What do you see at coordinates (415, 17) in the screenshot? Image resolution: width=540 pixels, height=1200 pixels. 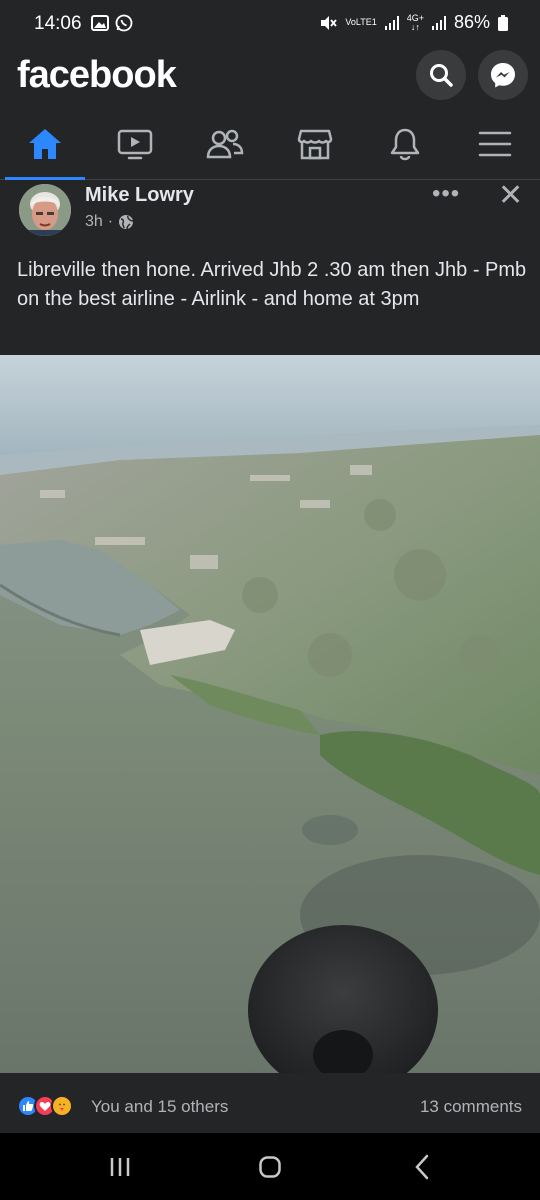 I see `network-text: 4G+` at bounding box center [415, 17].